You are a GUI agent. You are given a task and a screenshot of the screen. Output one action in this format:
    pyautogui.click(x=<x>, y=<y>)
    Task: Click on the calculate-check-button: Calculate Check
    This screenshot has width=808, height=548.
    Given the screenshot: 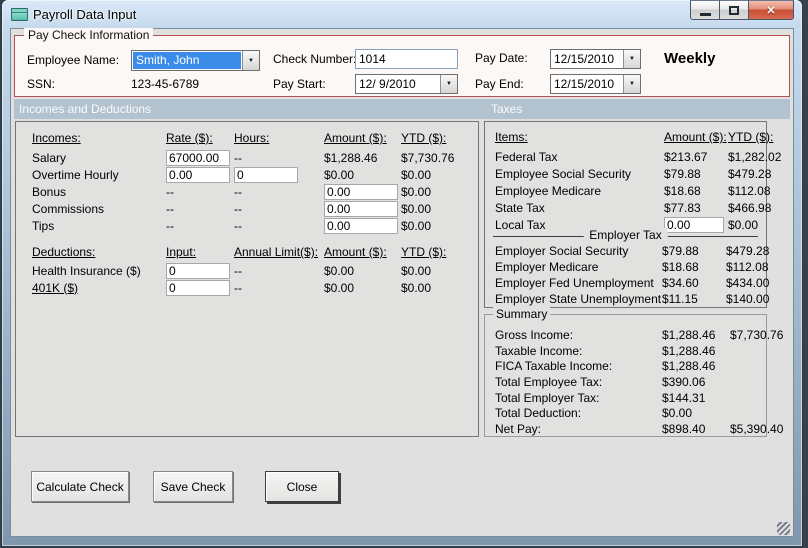 What is the action you would take?
    pyautogui.click(x=80, y=486)
    